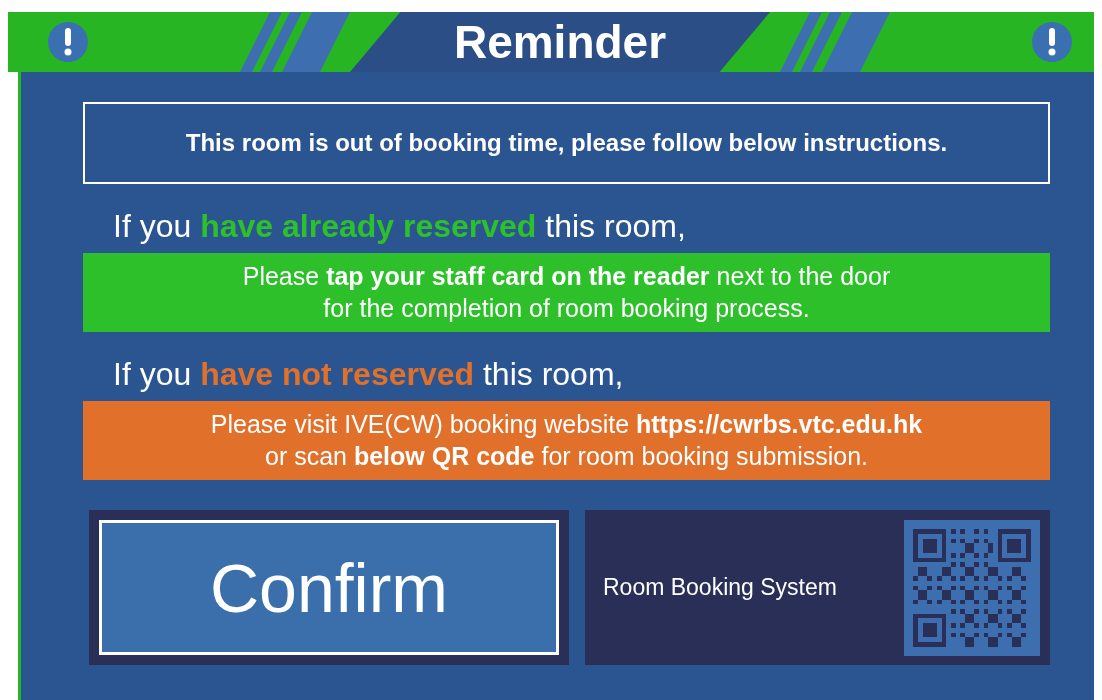  Describe the element at coordinates (400, 226) in the screenshot. I see `condition-text: If you have already reserved this room,` at that location.